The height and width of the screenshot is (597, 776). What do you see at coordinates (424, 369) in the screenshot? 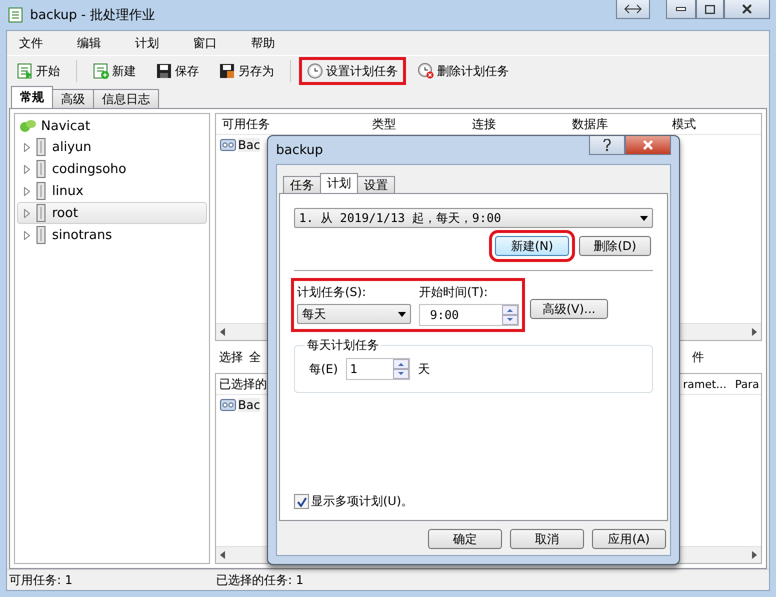
I see `unit-label: 天` at bounding box center [424, 369].